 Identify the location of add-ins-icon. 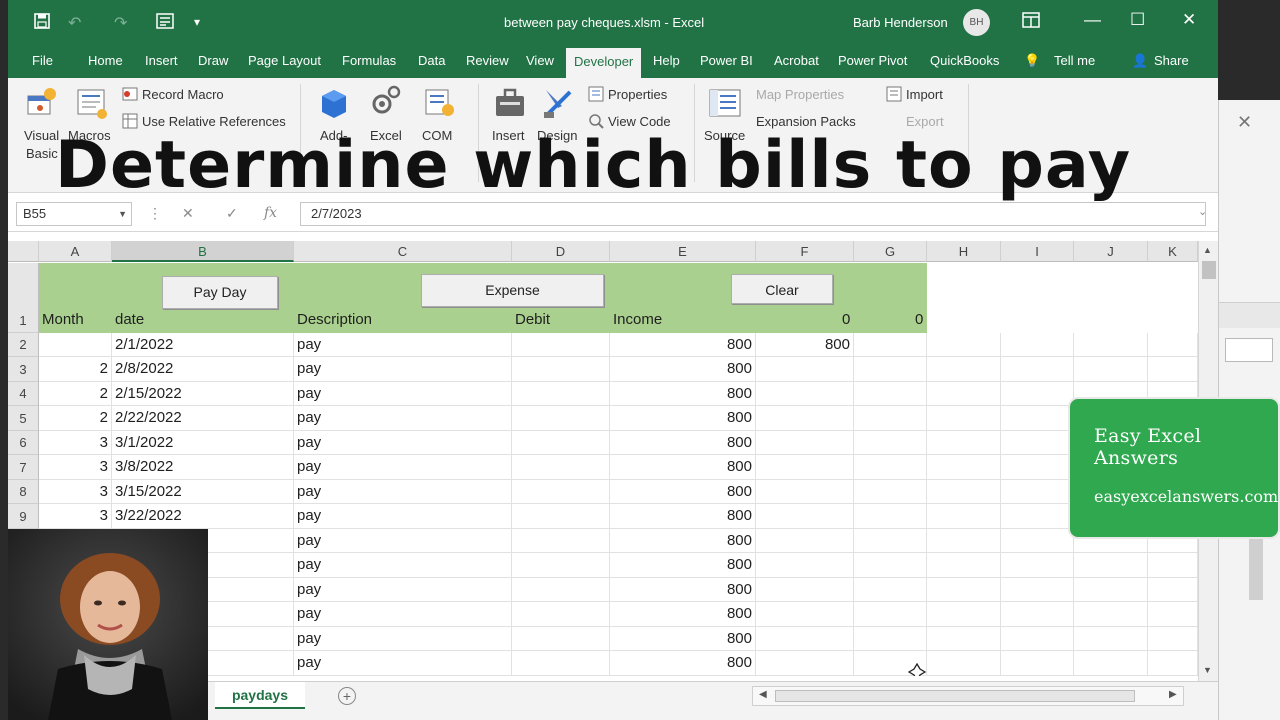
(333, 105).